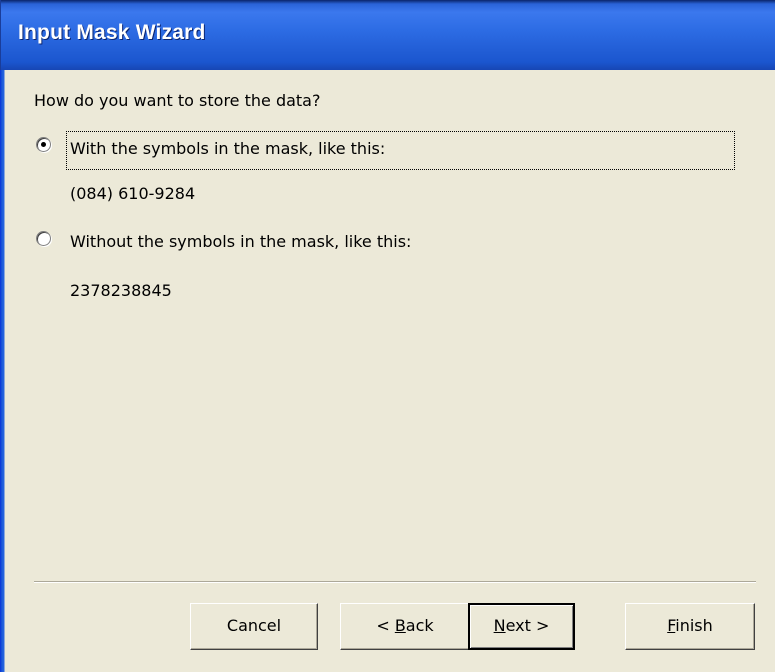 This screenshot has width=775, height=672. What do you see at coordinates (395, 582) in the screenshot?
I see `separator-line` at bounding box center [395, 582].